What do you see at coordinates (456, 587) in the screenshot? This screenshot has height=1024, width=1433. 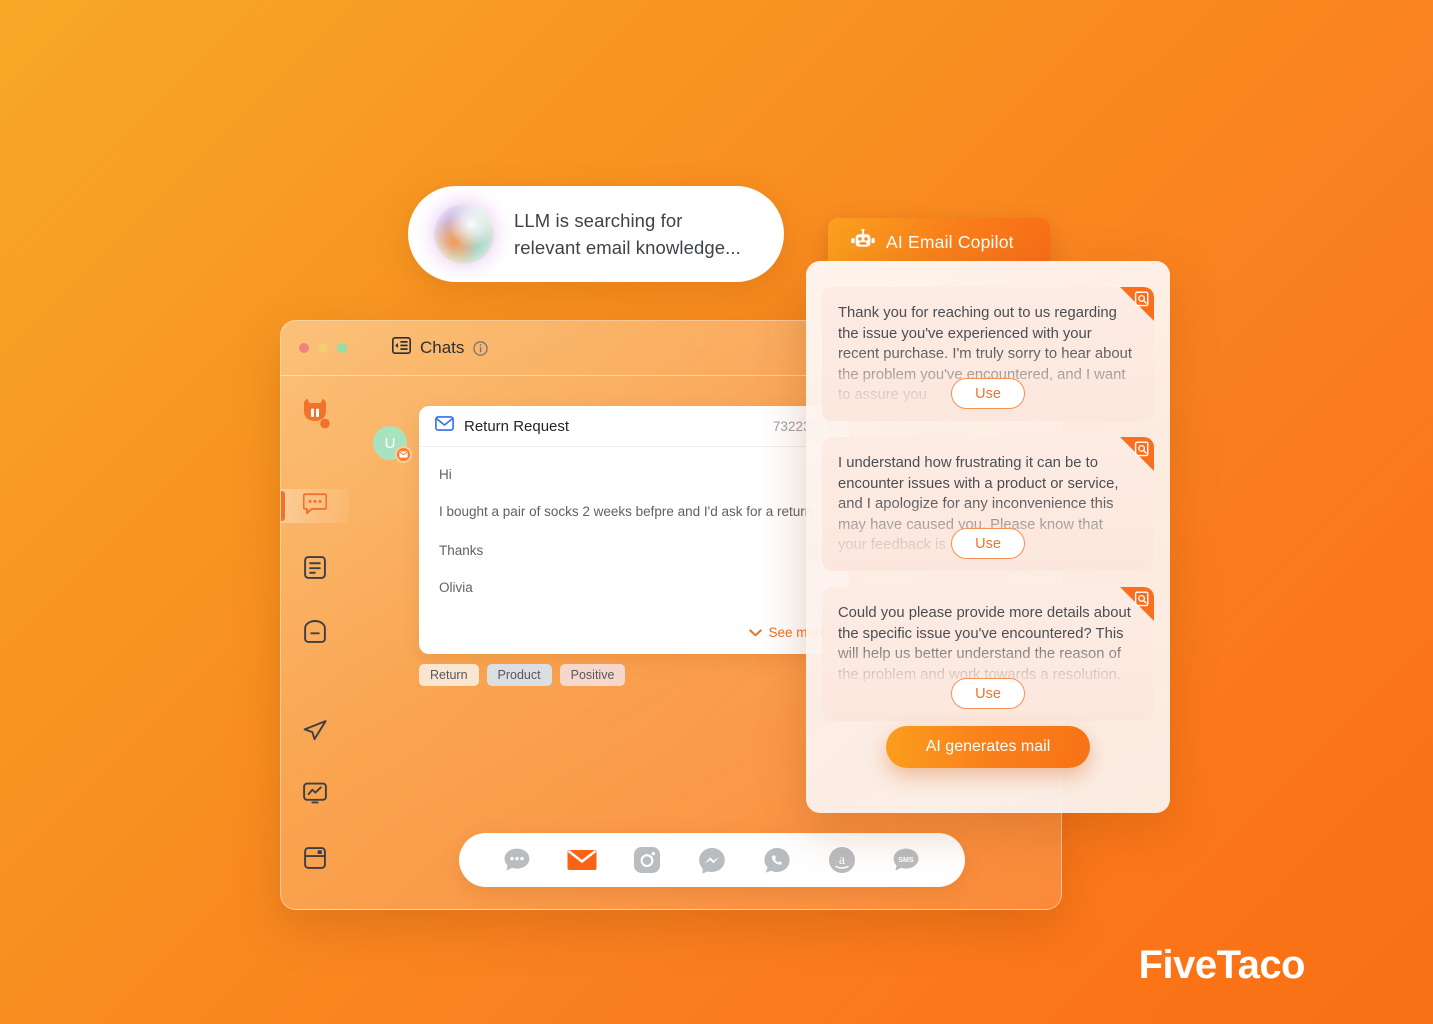 I see `email-signature: Olivia` at bounding box center [456, 587].